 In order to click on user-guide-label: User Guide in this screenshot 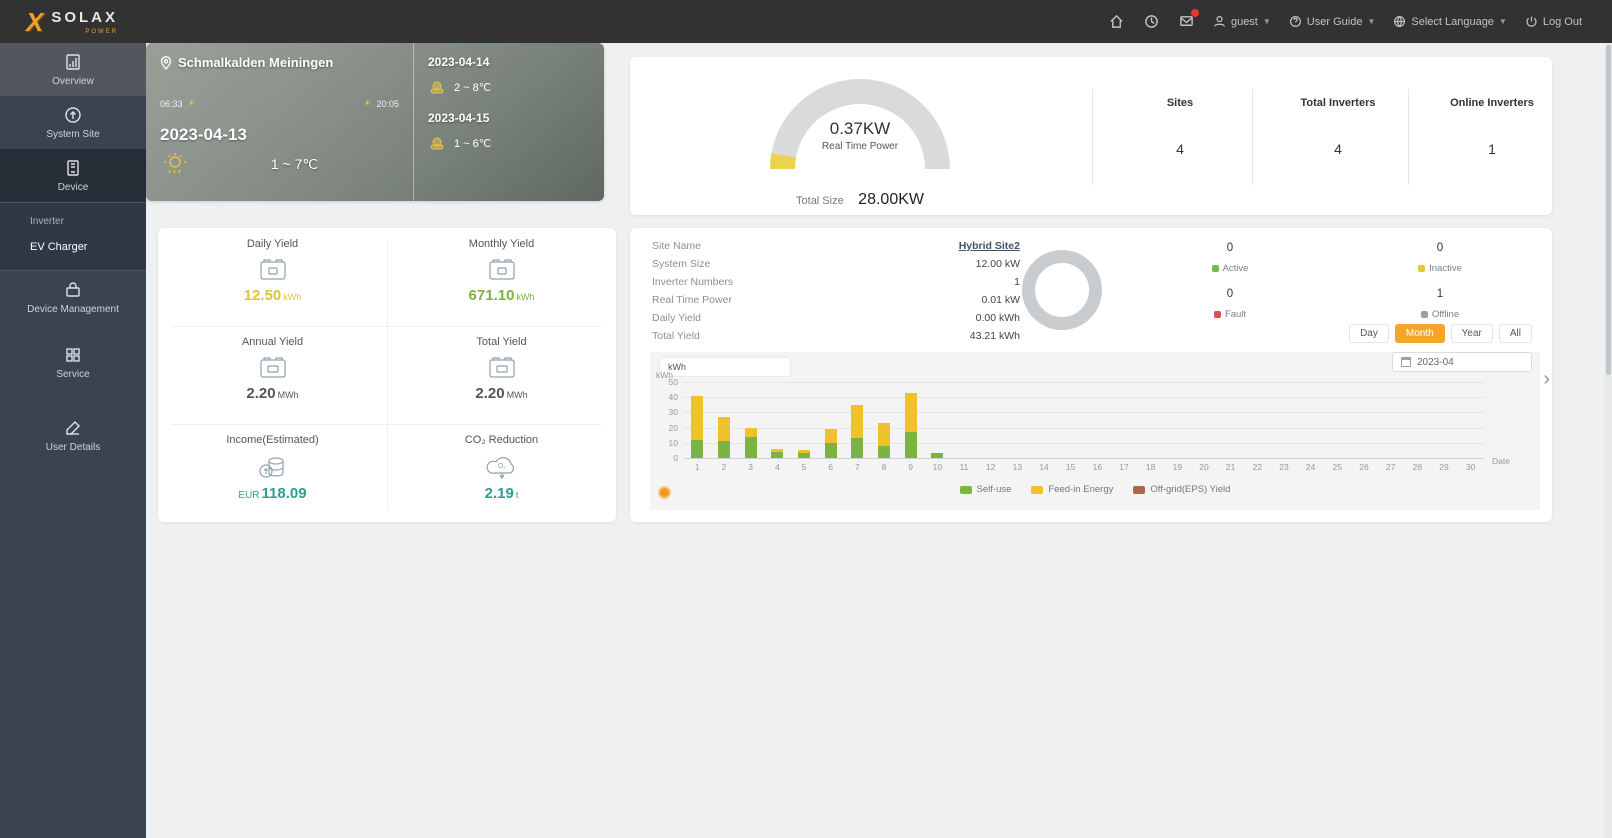, I will do `click(1334, 21)`.